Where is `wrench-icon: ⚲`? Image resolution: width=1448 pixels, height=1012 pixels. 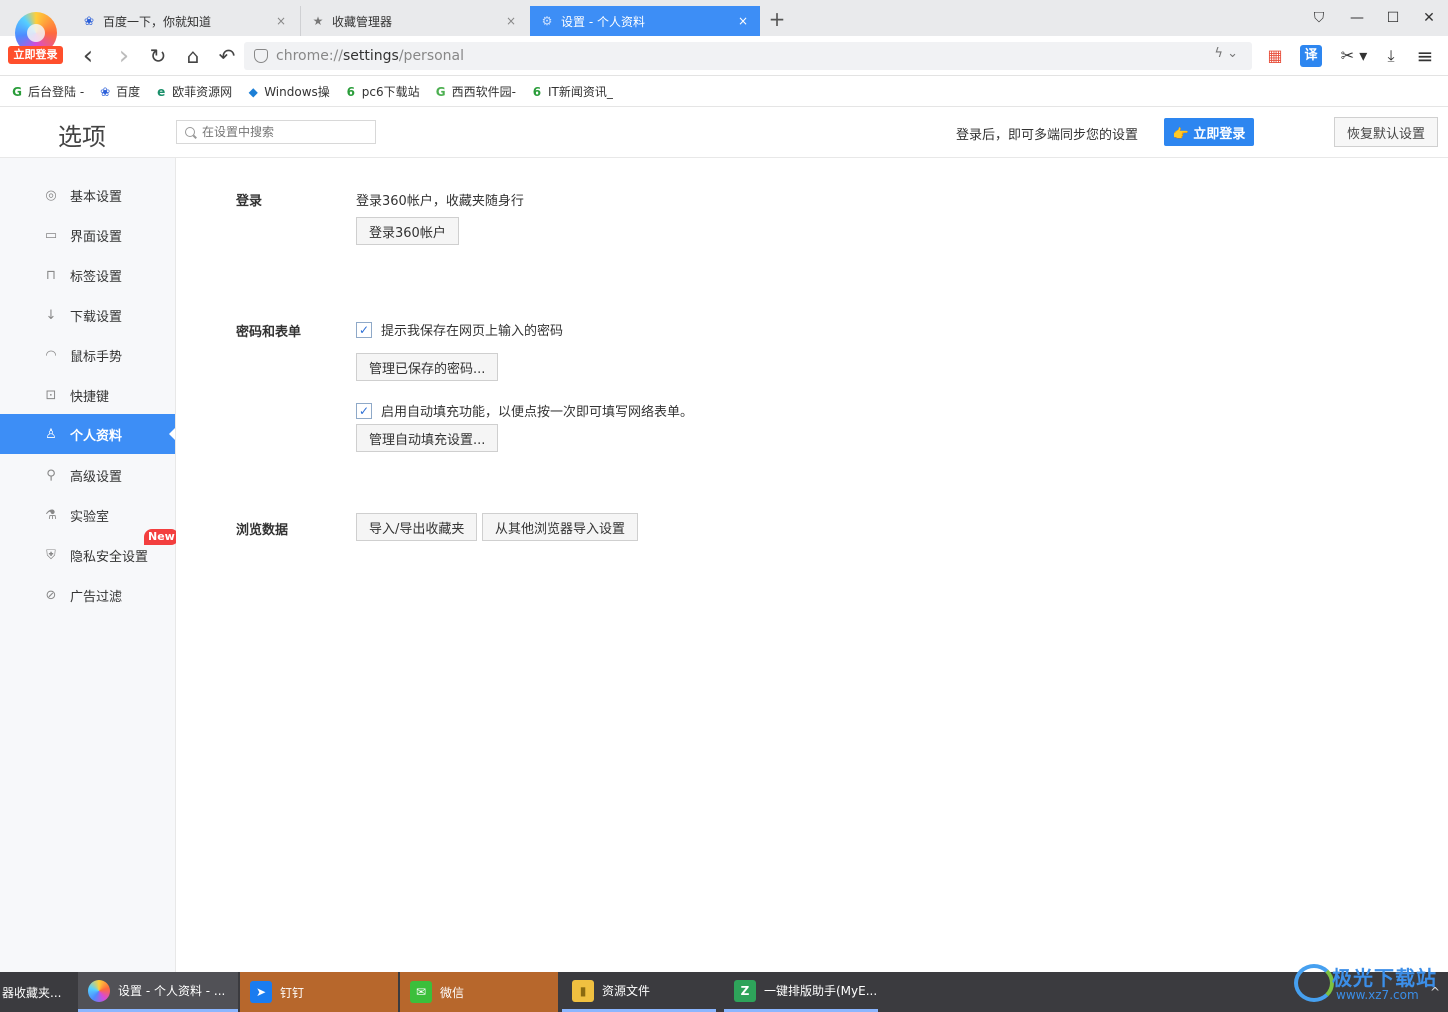
wrench-icon: ⚲ is located at coordinates (51, 475).